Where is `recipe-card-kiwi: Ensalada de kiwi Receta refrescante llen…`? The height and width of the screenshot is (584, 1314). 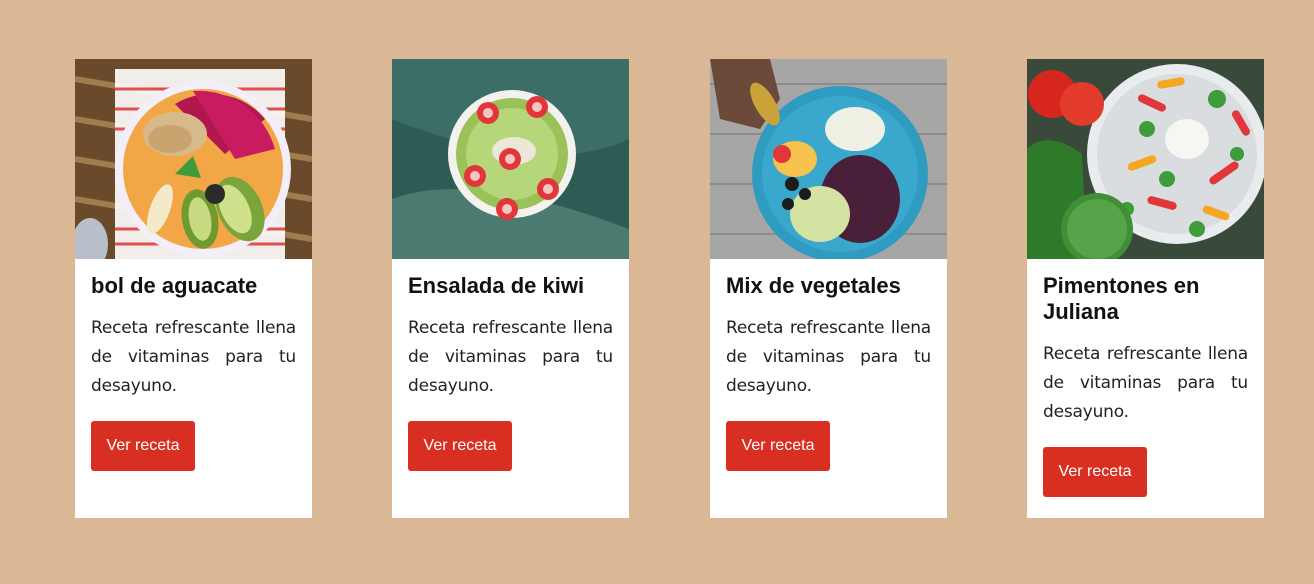
recipe-card-kiwi: Ensalada de kiwi Receta refrescante llen… is located at coordinates (510, 288).